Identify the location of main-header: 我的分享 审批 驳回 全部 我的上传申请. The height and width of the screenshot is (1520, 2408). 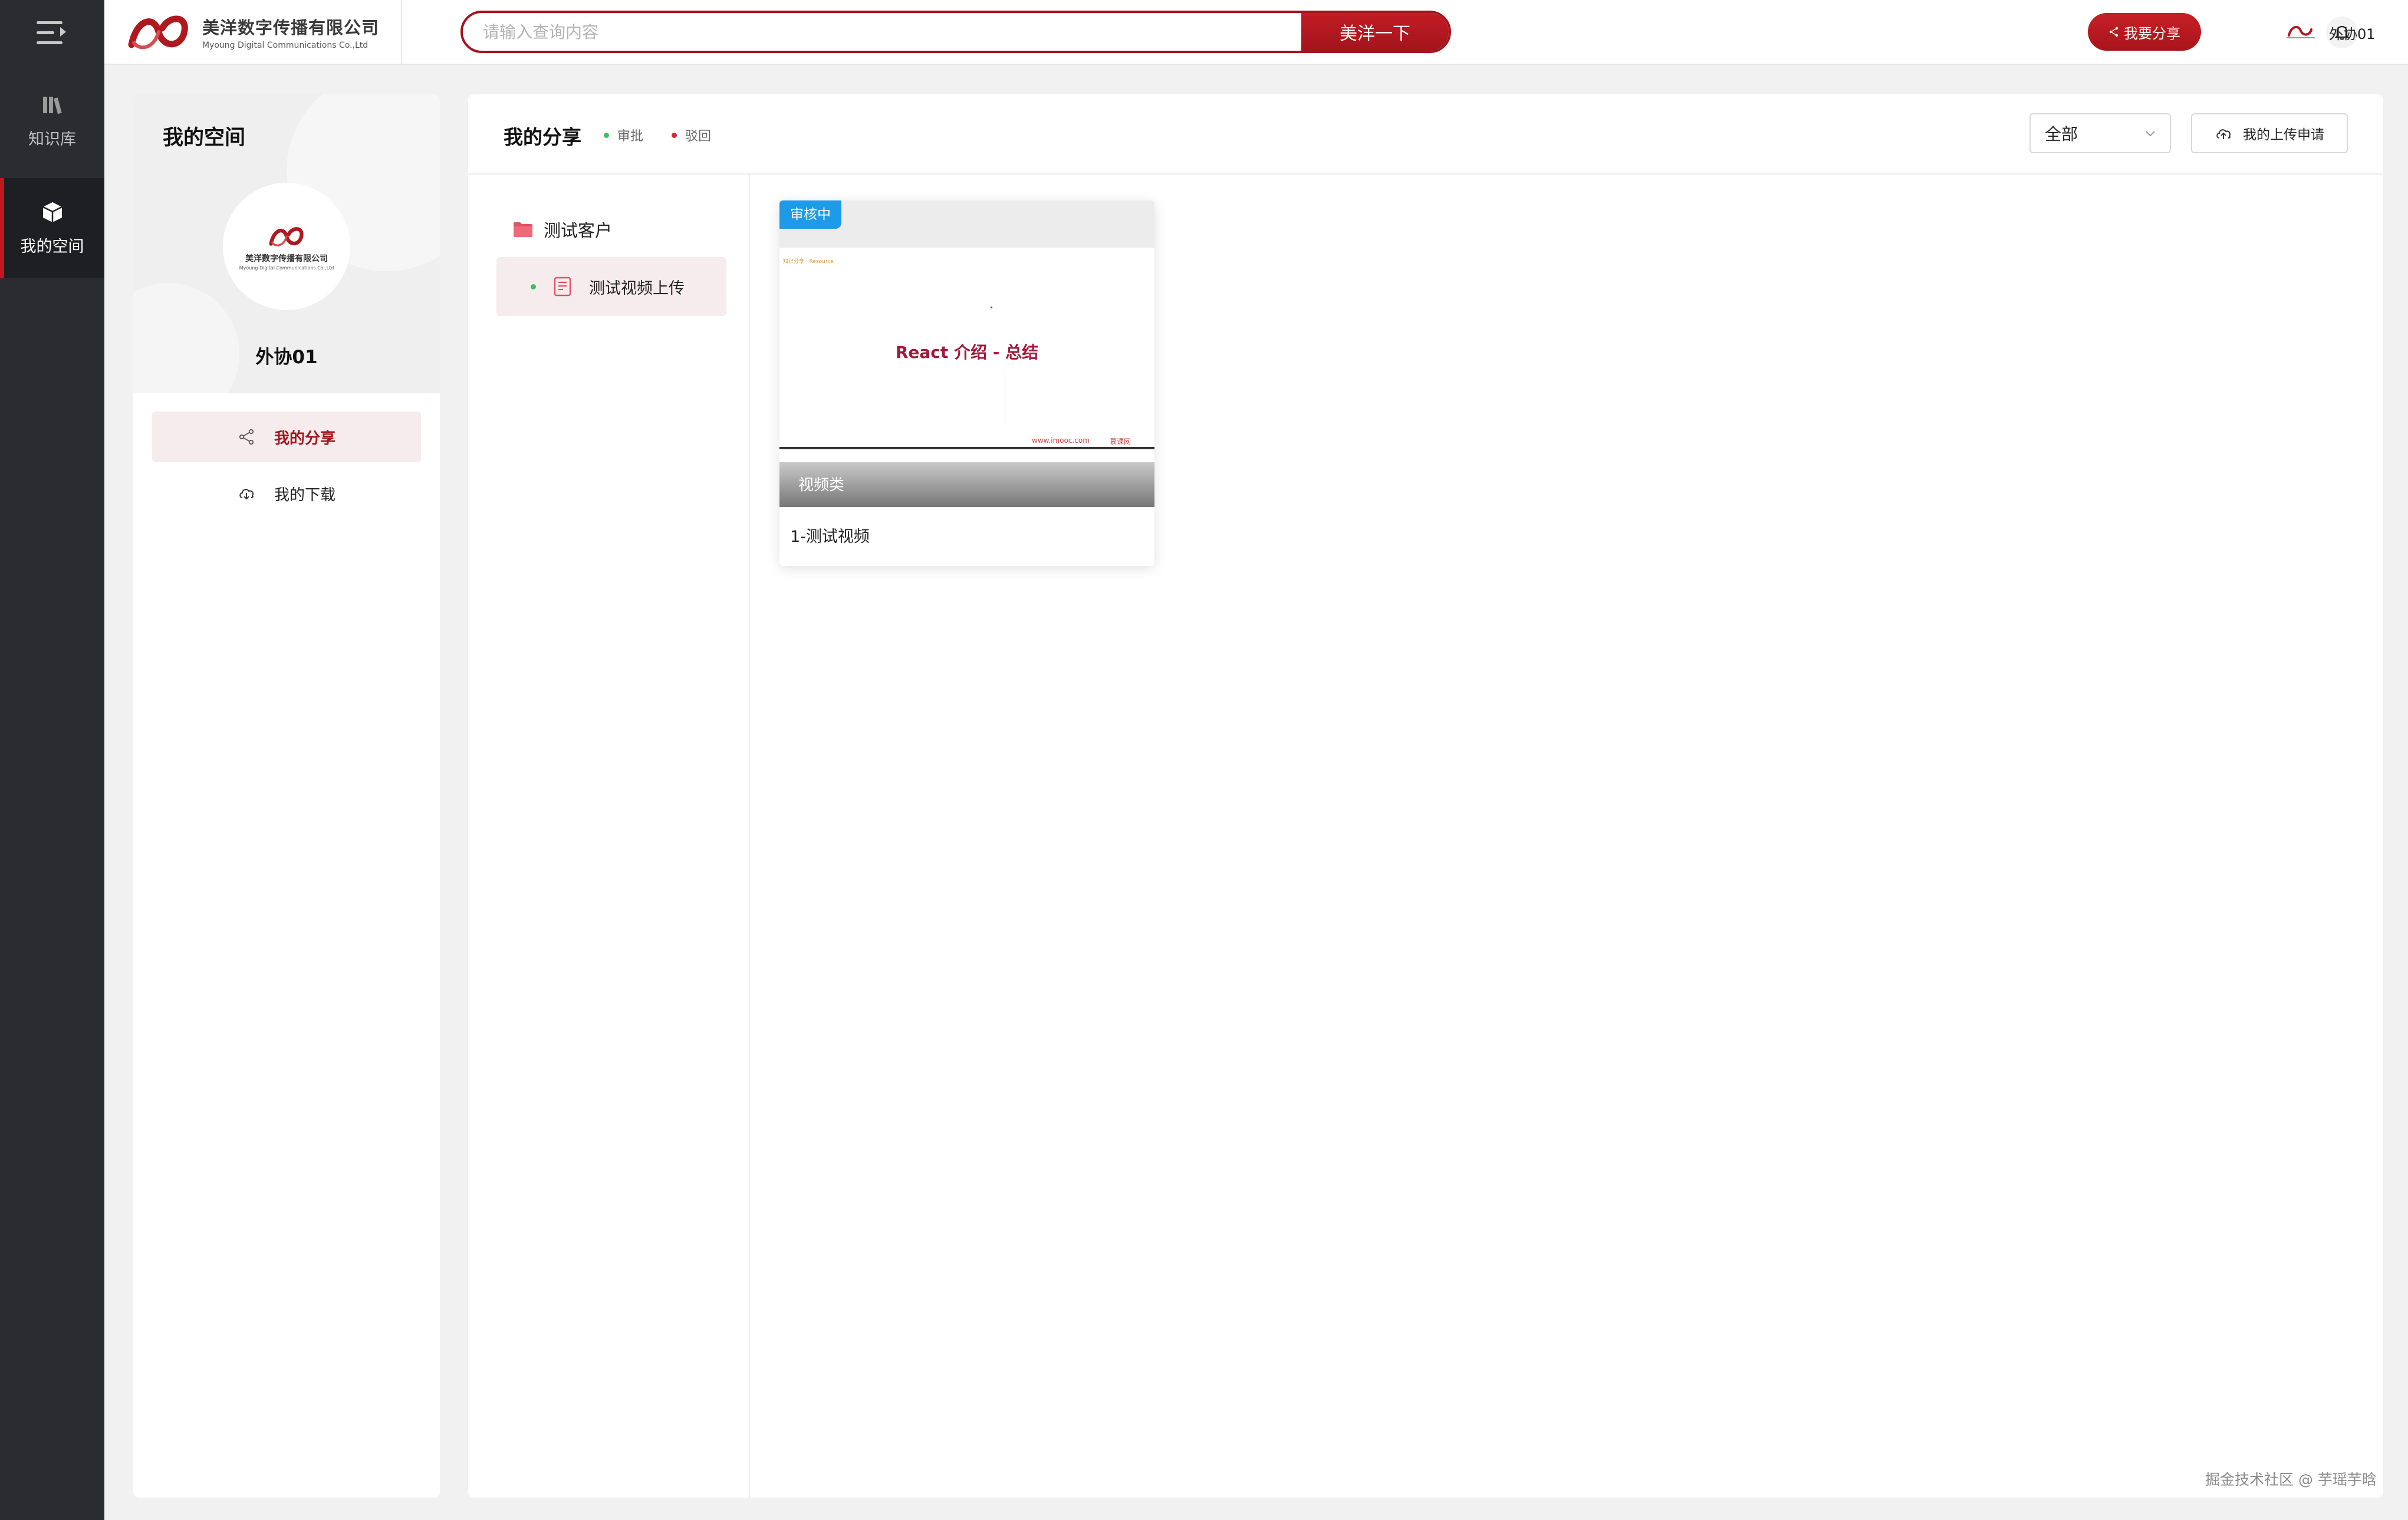
(1425, 134).